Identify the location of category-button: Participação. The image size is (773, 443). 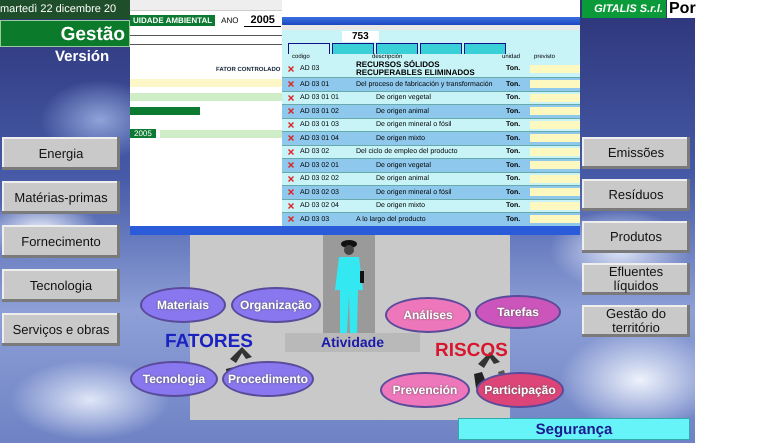
(520, 390).